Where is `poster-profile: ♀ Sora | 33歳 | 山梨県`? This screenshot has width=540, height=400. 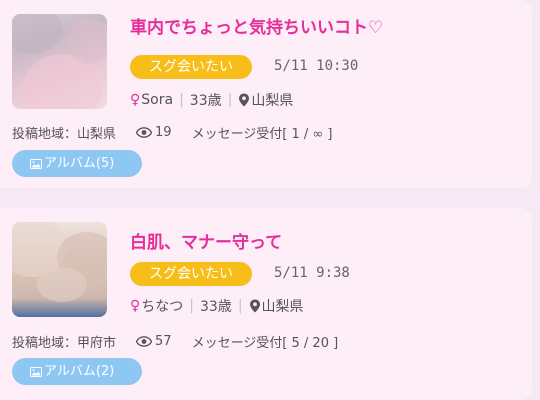 poster-profile: ♀ Sora | 33歳 | 山梨県 is located at coordinates (211, 100).